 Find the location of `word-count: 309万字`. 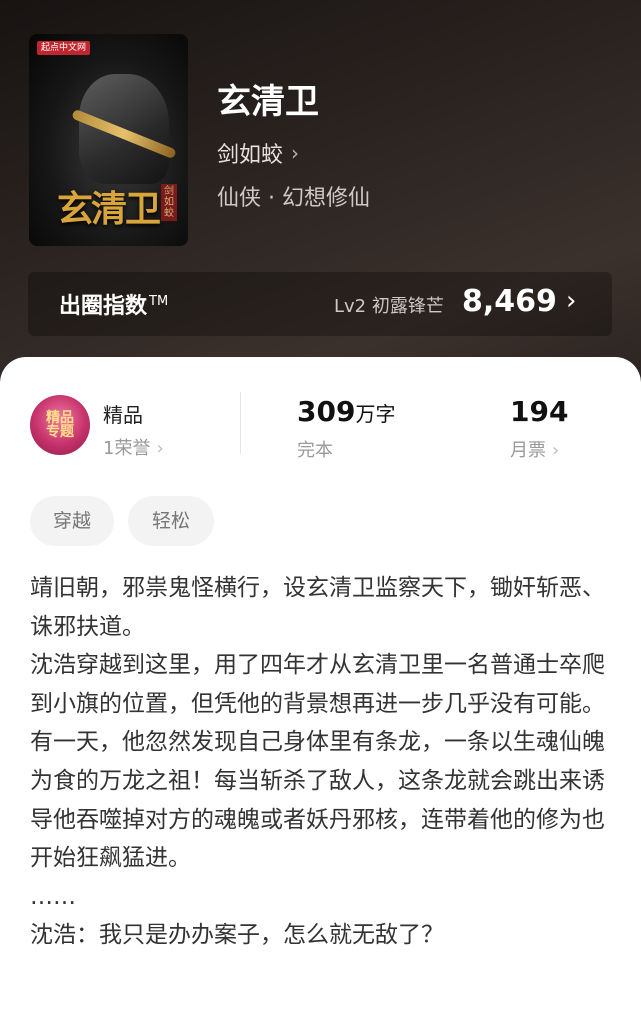

word-count: 309万字 is located at coordinates (346, 411).